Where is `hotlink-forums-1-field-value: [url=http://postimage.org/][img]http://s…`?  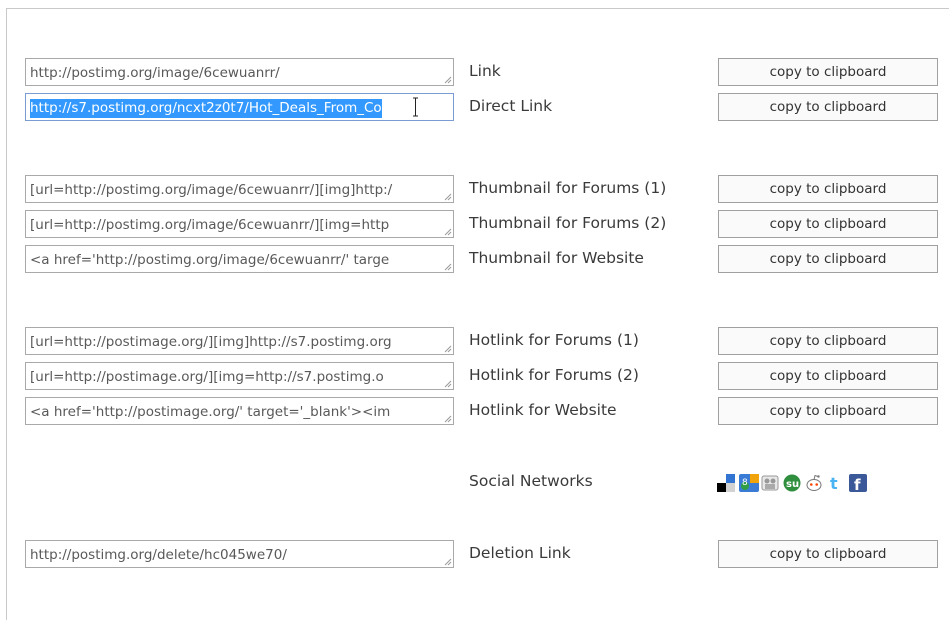
hotlink-forums-1-field-value: [url=http://postimage.org/][img]http://s… is located at coordinates (211, 342).